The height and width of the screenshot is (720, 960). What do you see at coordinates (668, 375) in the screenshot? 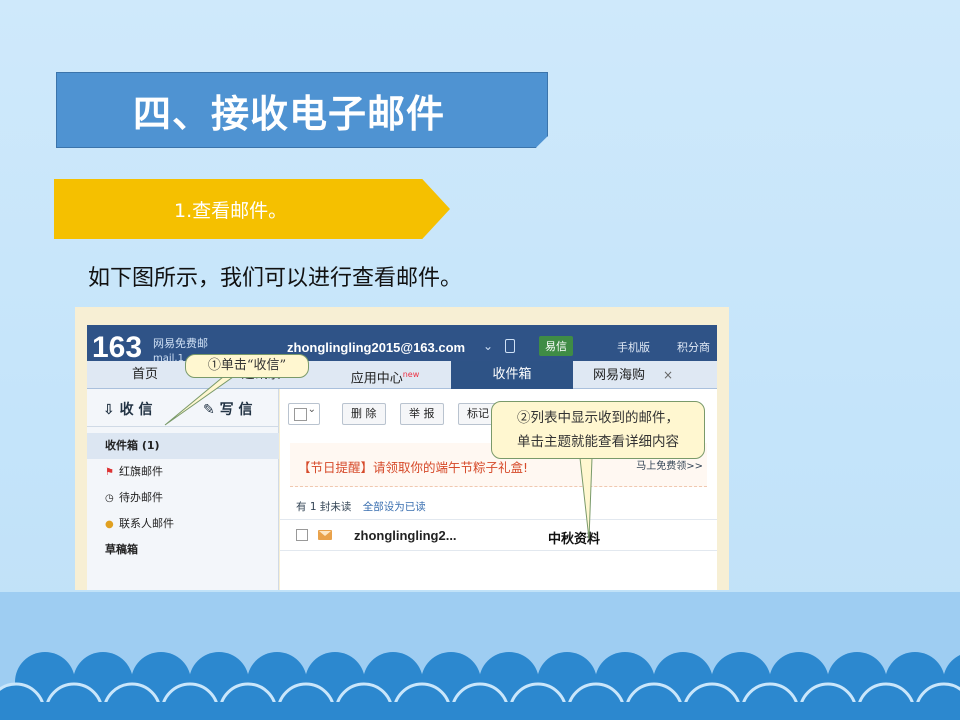
I see `close-icon: ×` at bounding box center [668, 375].